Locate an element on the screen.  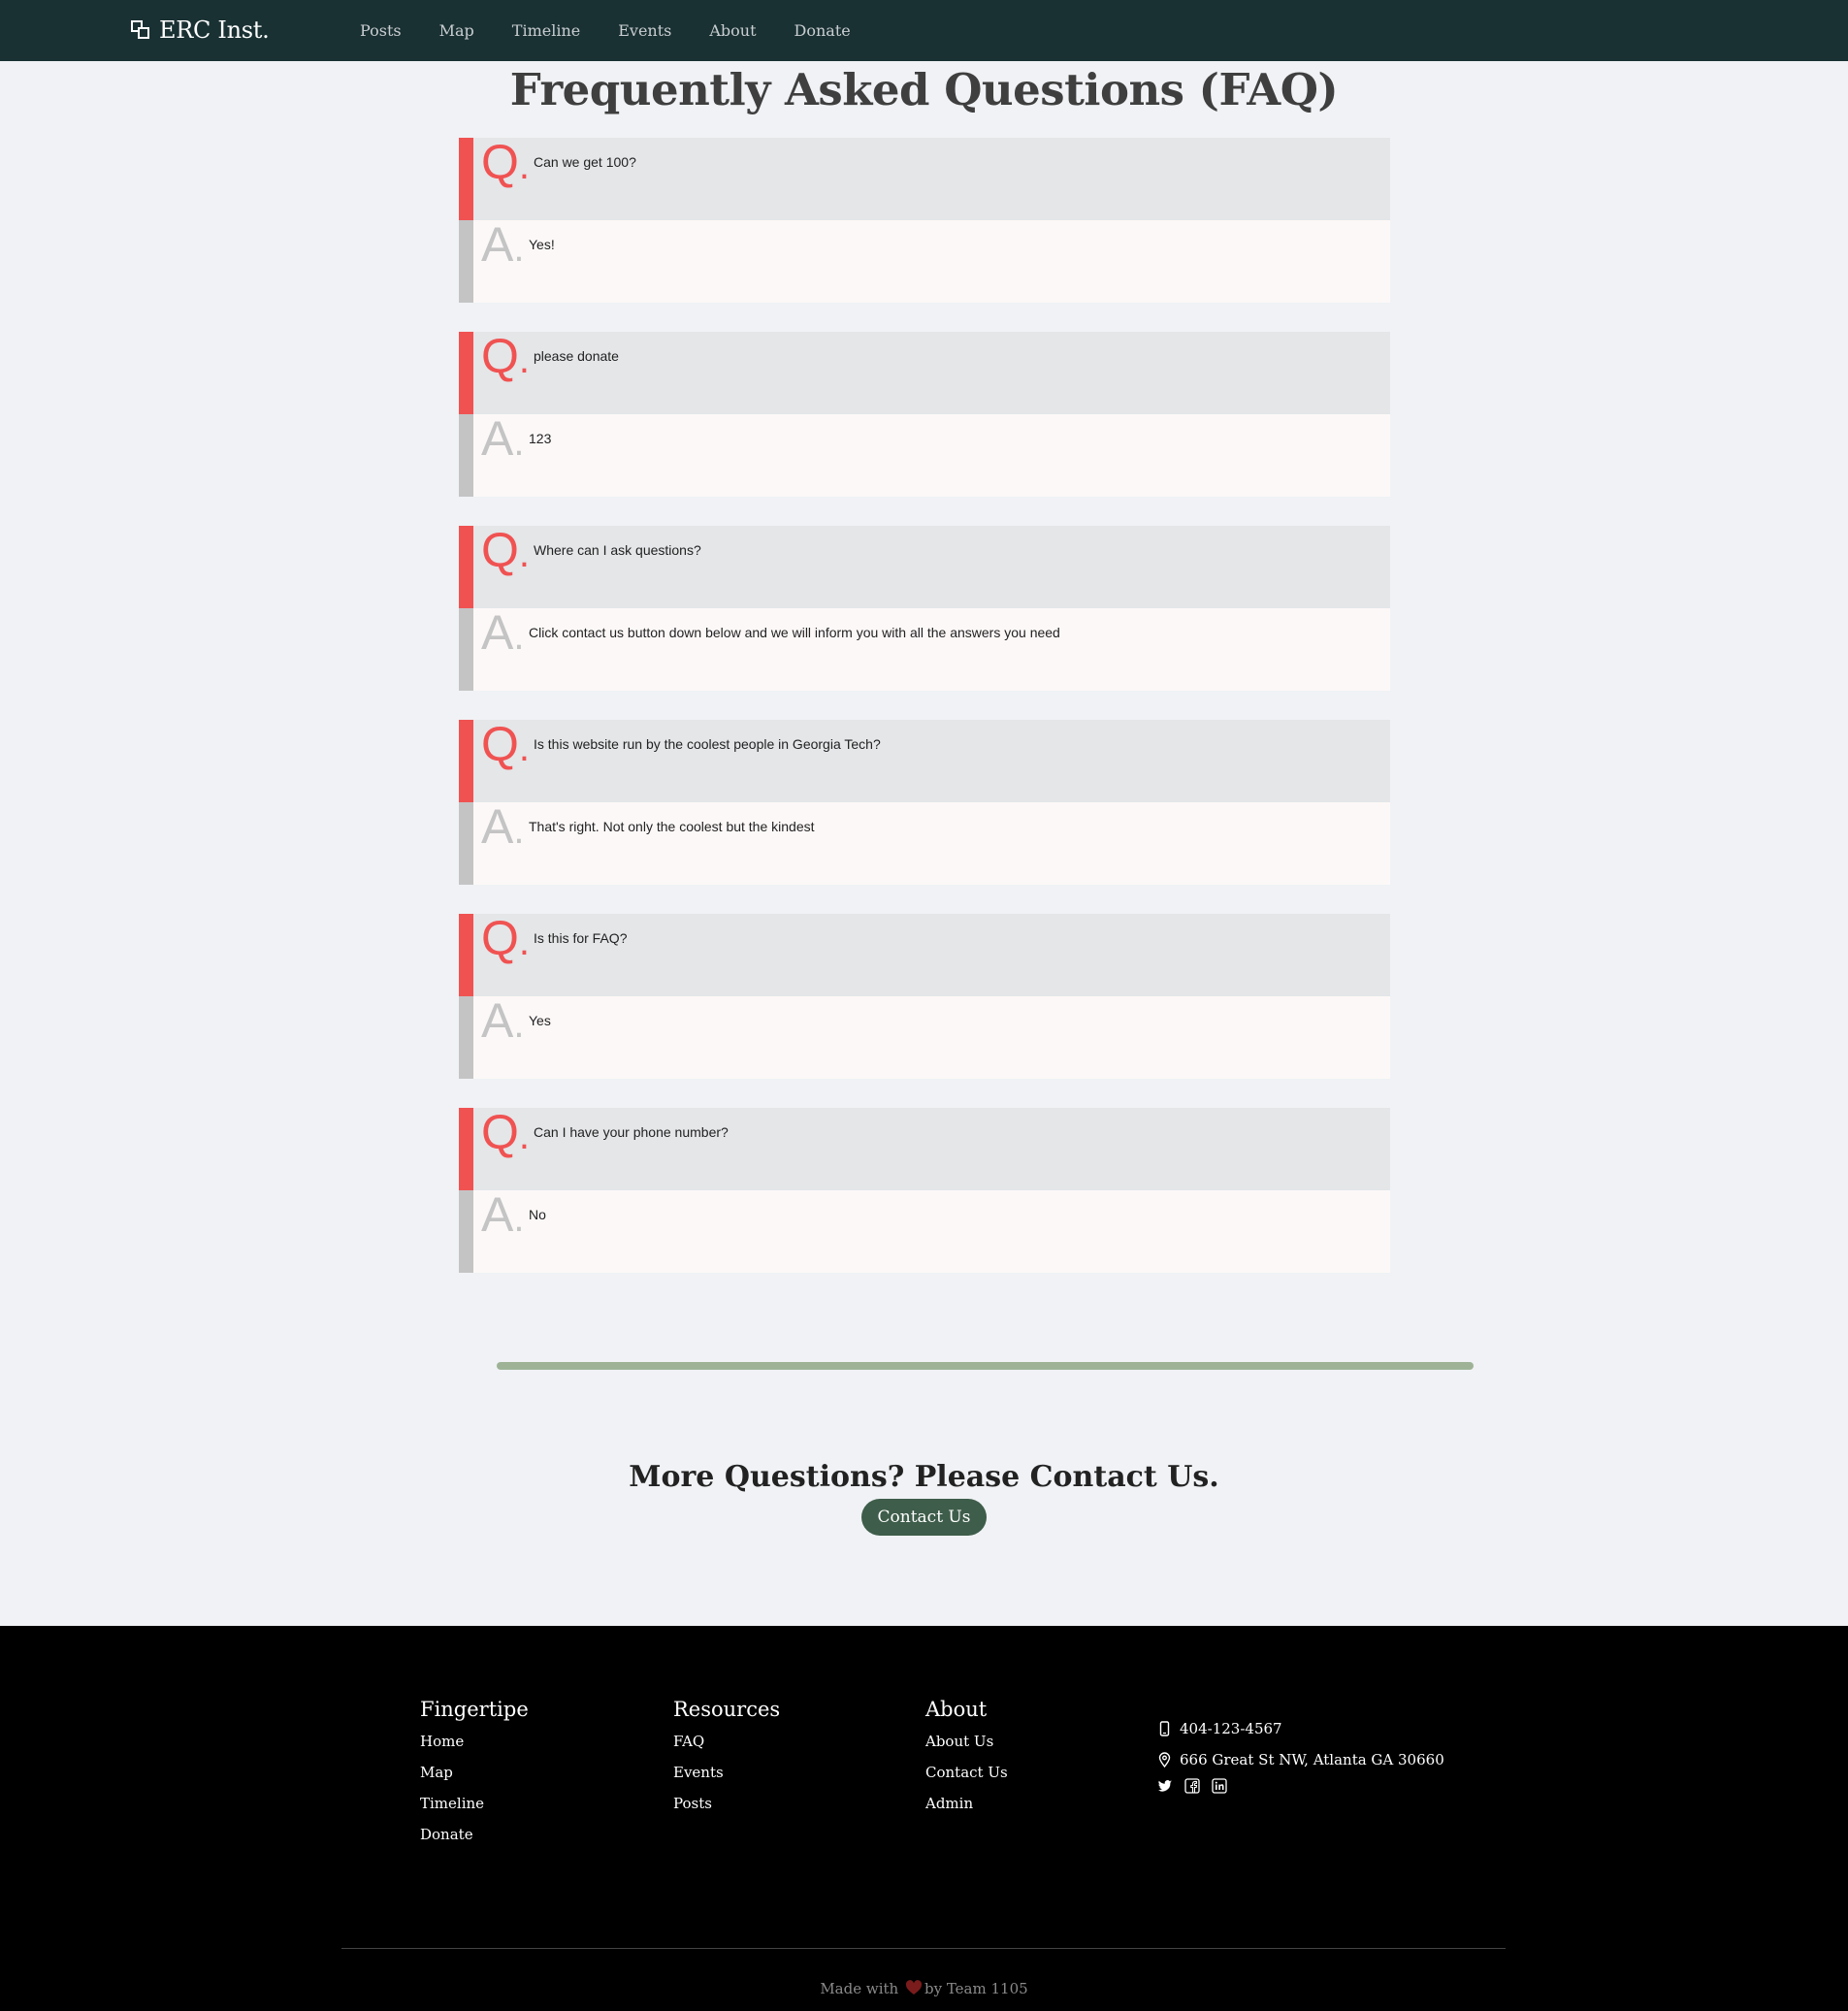
question-text: Can we get 100? is located at coordinates (585, 162).